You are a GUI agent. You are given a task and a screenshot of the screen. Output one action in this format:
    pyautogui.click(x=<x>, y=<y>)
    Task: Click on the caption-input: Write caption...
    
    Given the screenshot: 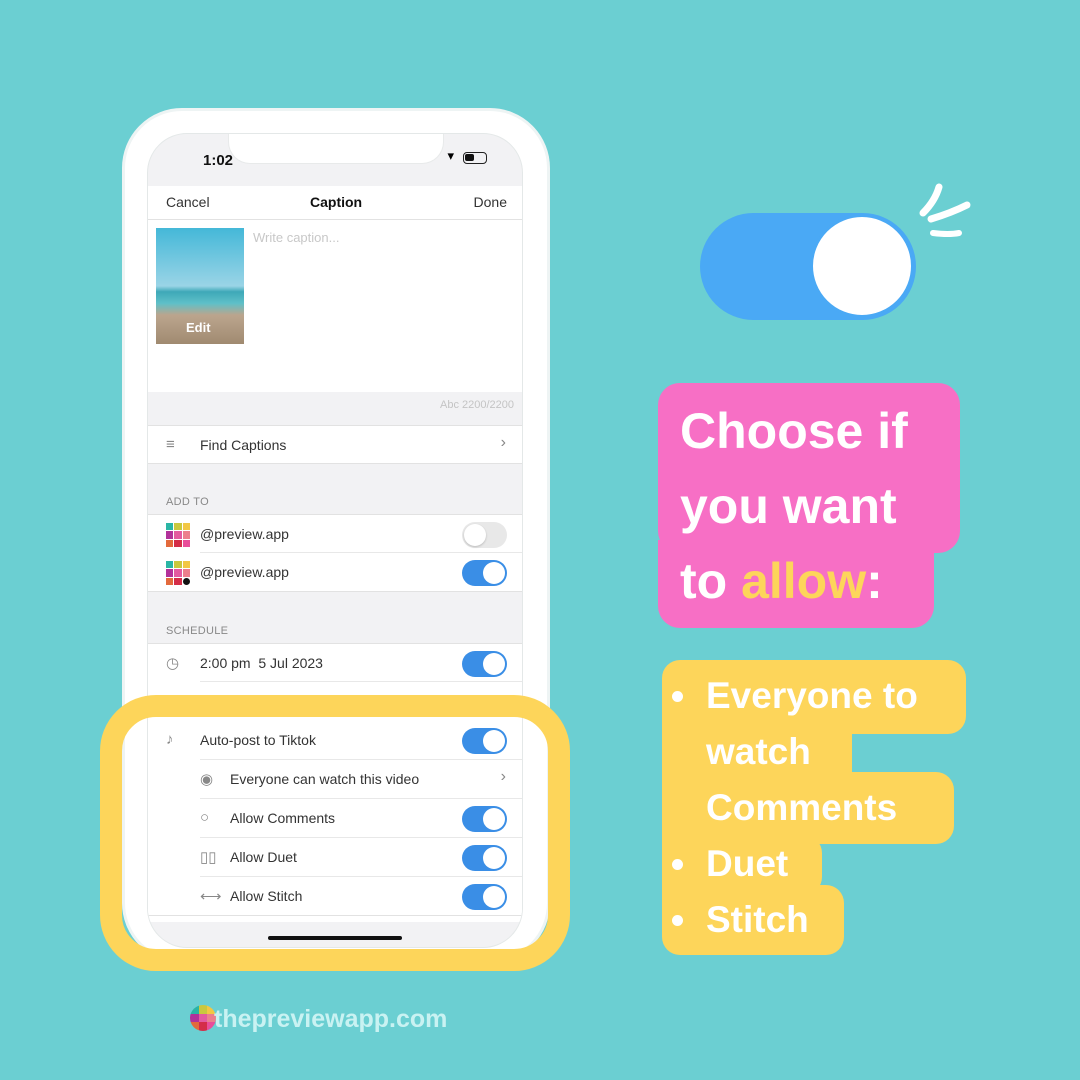 What is the action you would take?
    pyautogui.click(x=296, y=237)
    